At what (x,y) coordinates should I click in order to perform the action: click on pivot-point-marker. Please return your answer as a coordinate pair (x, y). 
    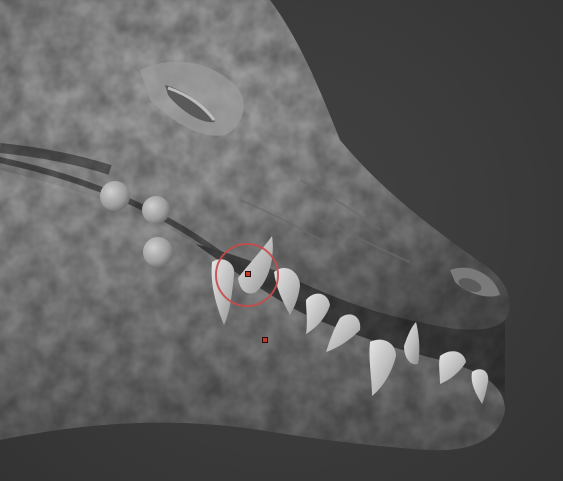
    Looking at the image, I should click on (265, 340).